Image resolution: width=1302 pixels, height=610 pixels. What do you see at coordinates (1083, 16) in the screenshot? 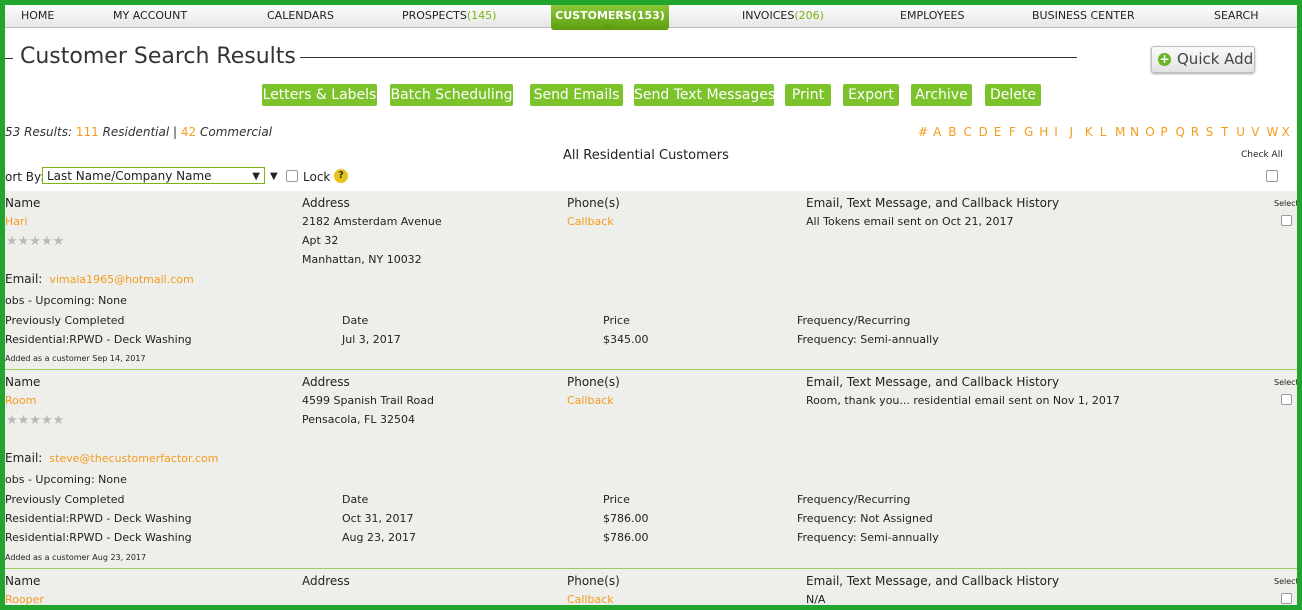
I see `nav-business-center: BUSINESS CENTER` at bounding box center [1083, 16].